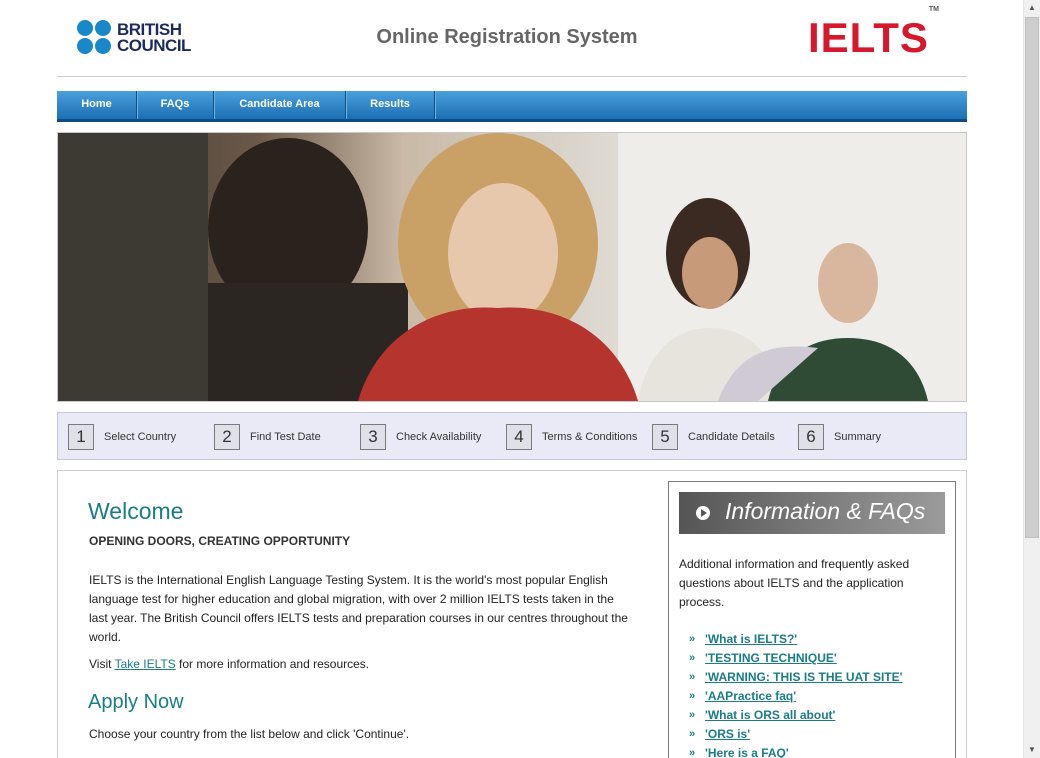 The image size is (1040, 758). What do you see at coordinates (439, 437) in the screenshot?
I see `step-label: Check Availability` at bounding box center [439, 437].